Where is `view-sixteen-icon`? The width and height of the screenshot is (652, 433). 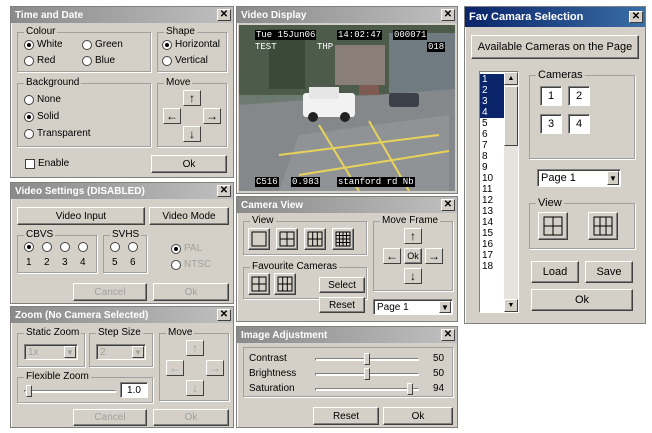
view-sixteen-icon is located at coordinates (343, 239).